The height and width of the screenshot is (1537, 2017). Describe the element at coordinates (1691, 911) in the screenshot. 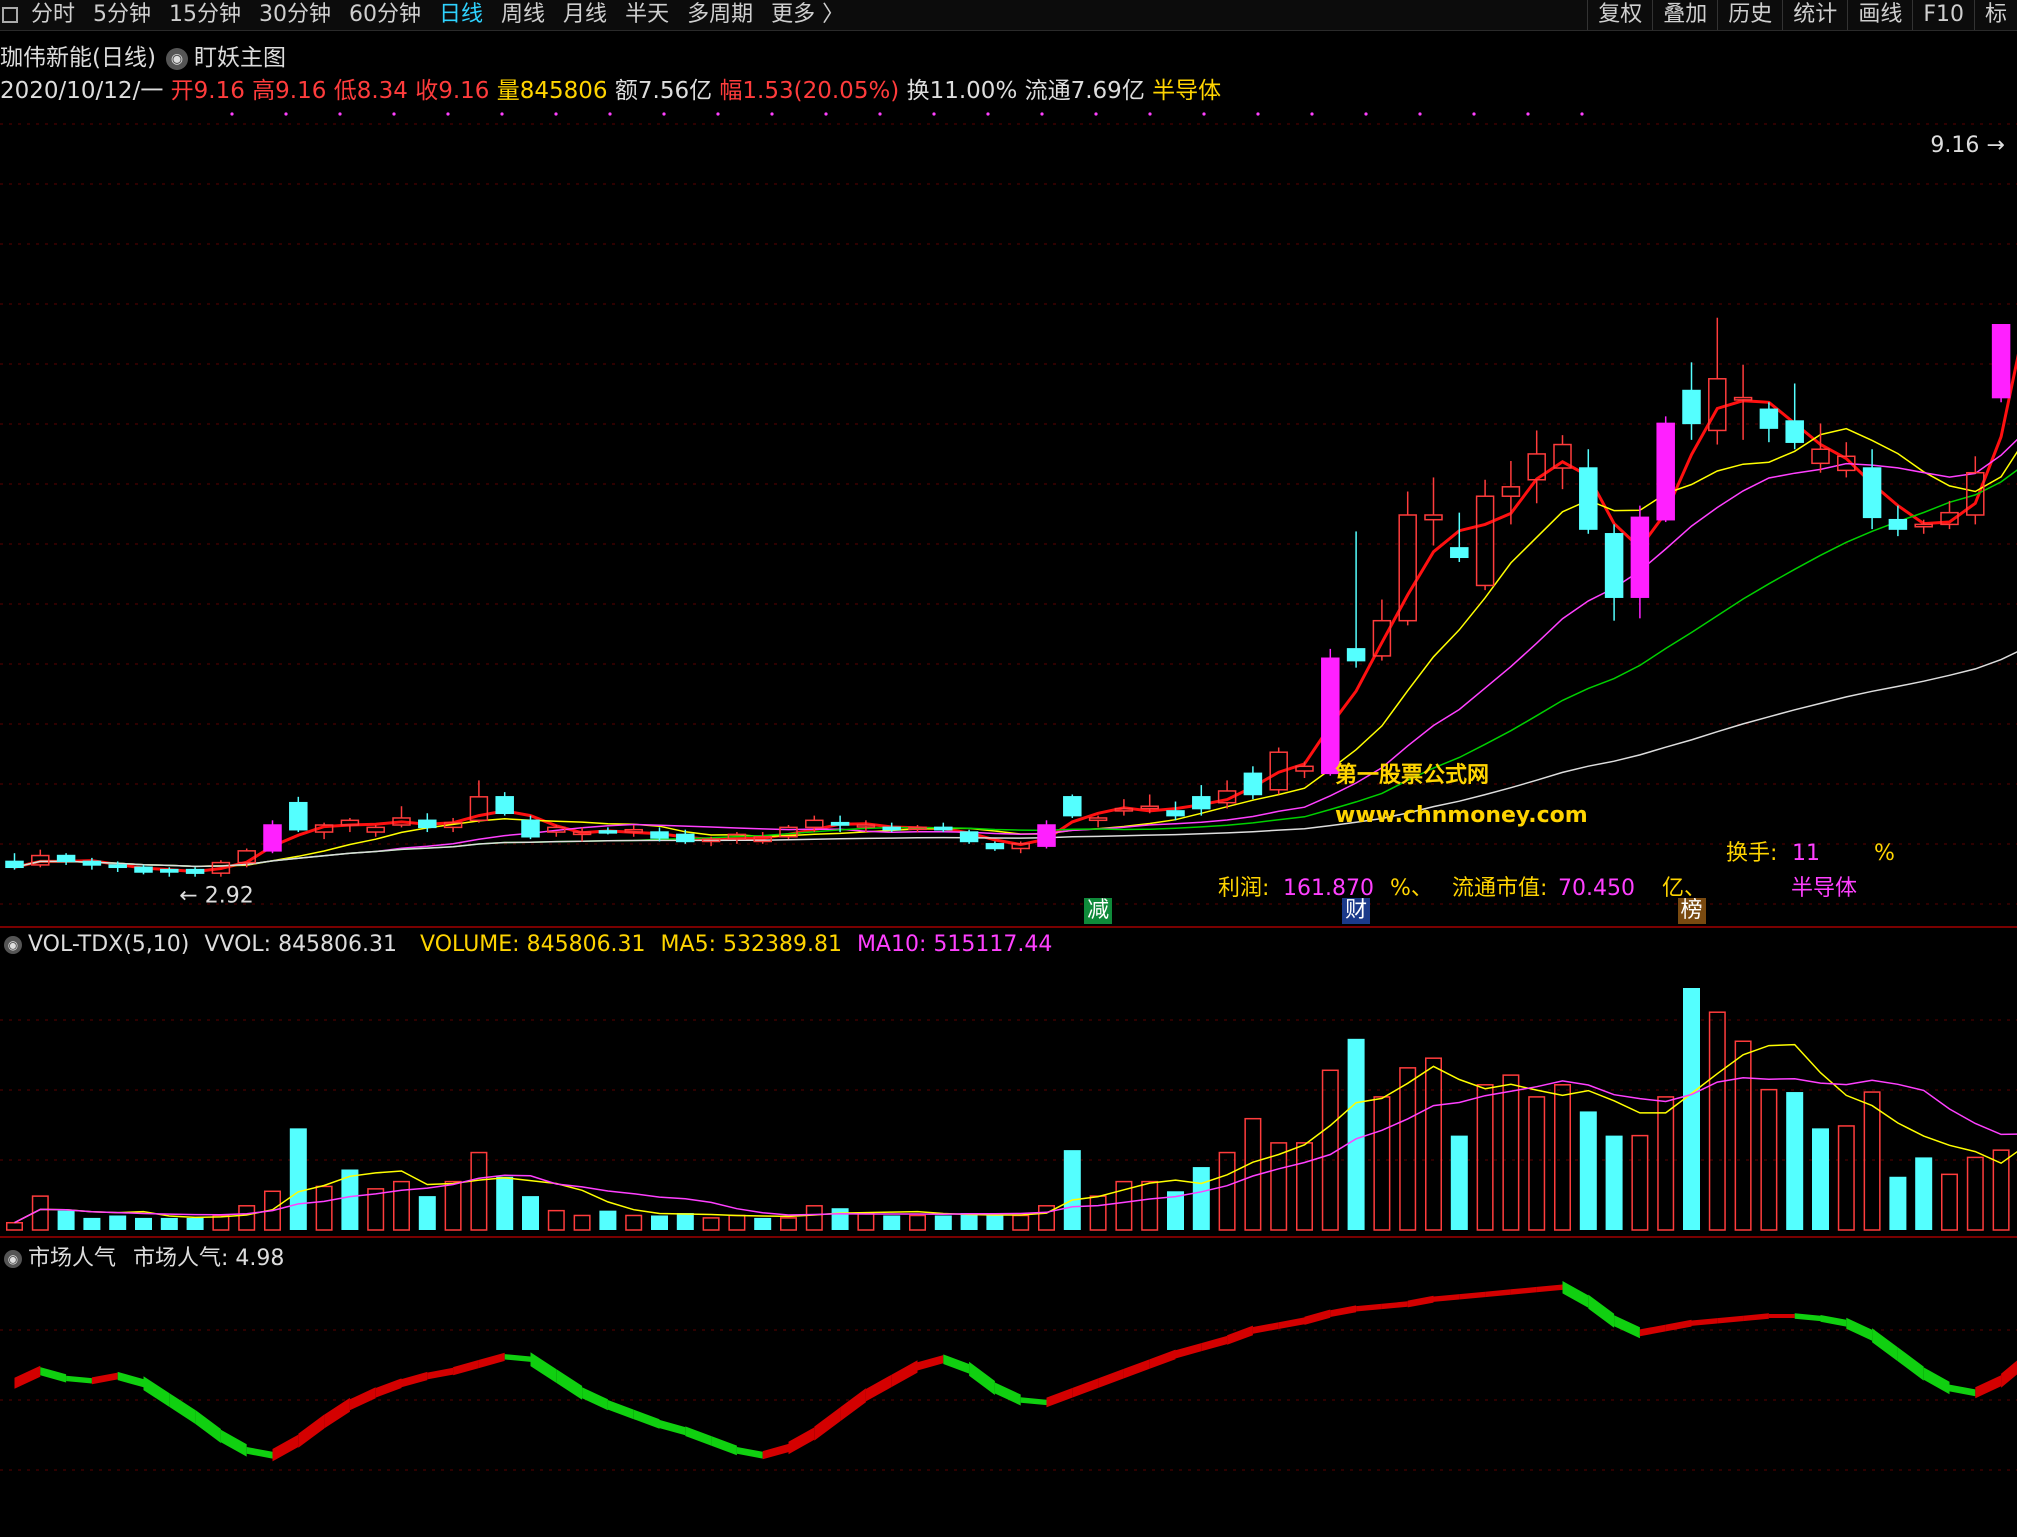

I see `marker-list: 榜` at that location.